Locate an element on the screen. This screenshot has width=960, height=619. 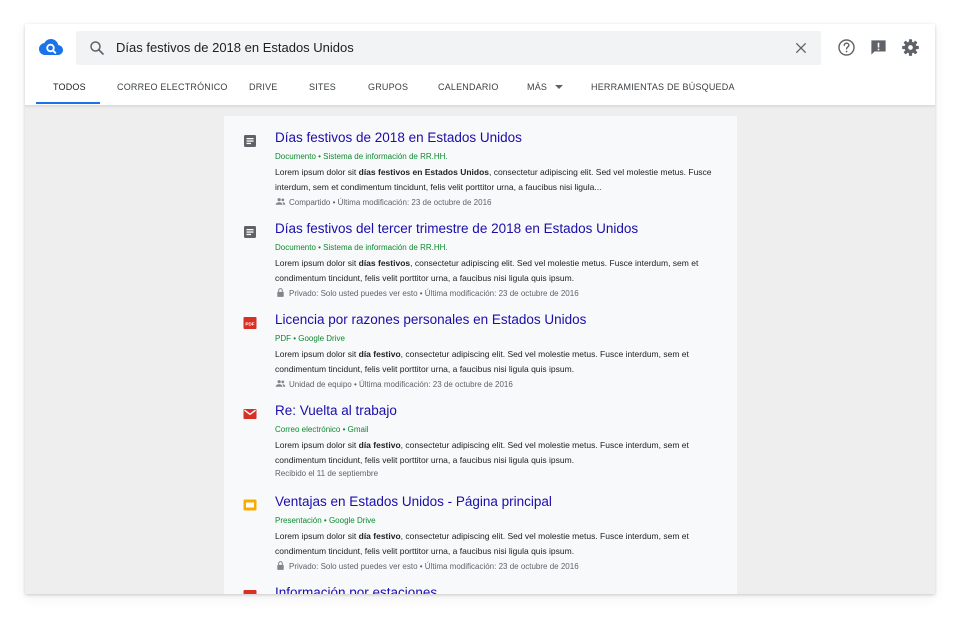
result-footer: Recibido el 11 de septiembre is located at coordinates (326, 473).